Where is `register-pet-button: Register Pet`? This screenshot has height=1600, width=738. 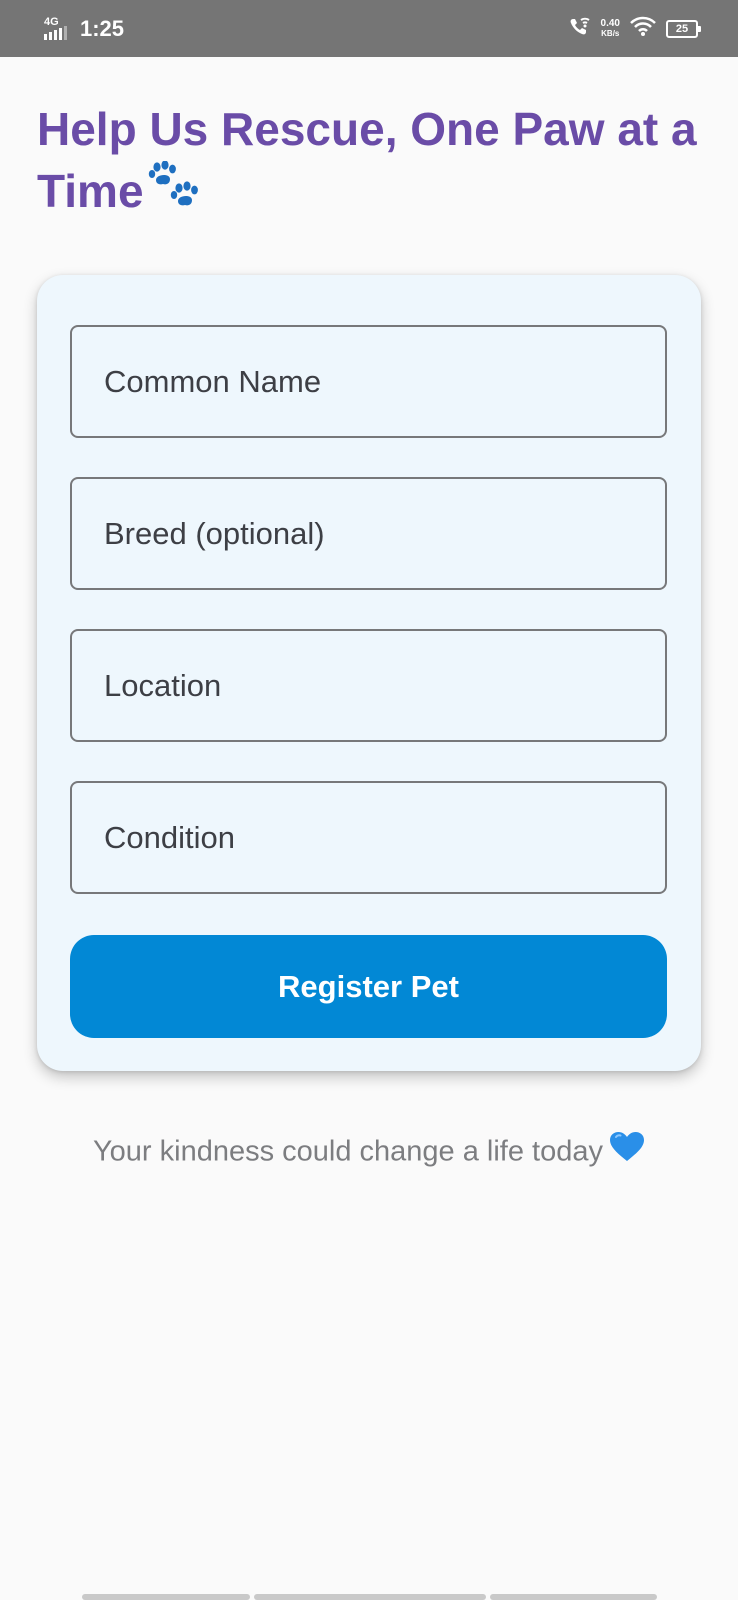
register-pet-button: Register Pet is located at coordinates (368, 986).